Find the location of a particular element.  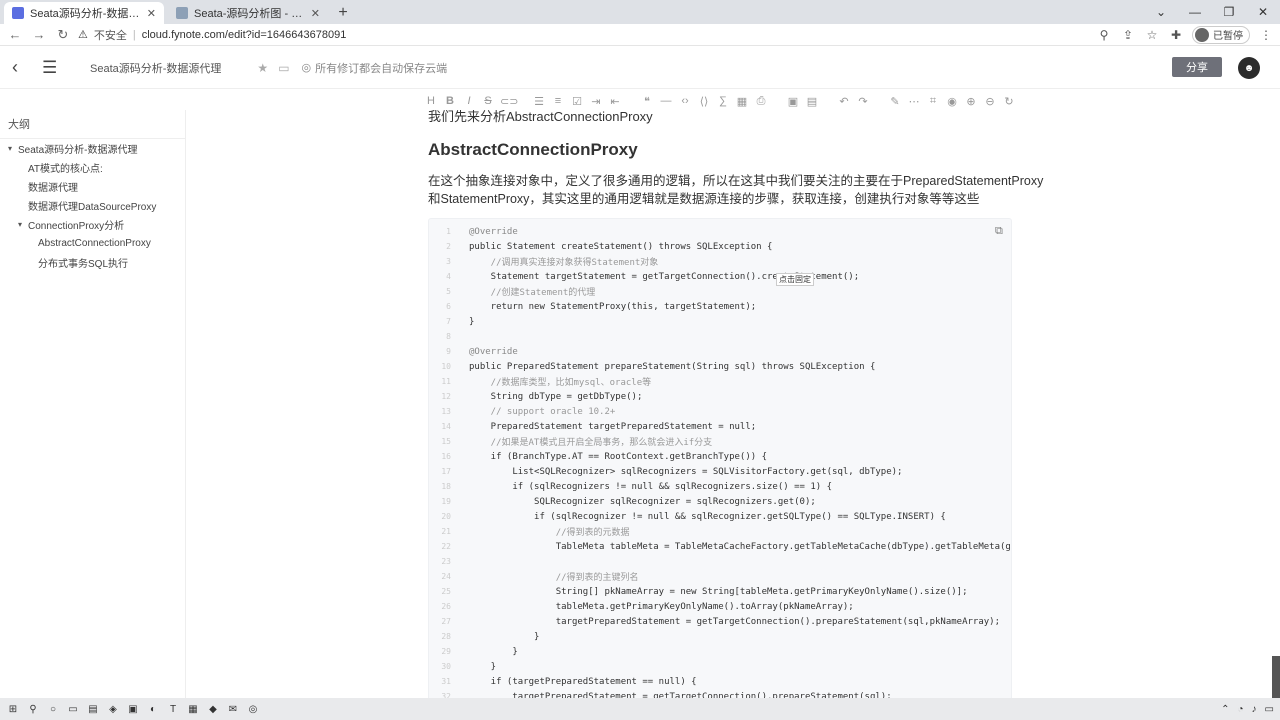

code-line: 8 is located at coordinates (720, 336).